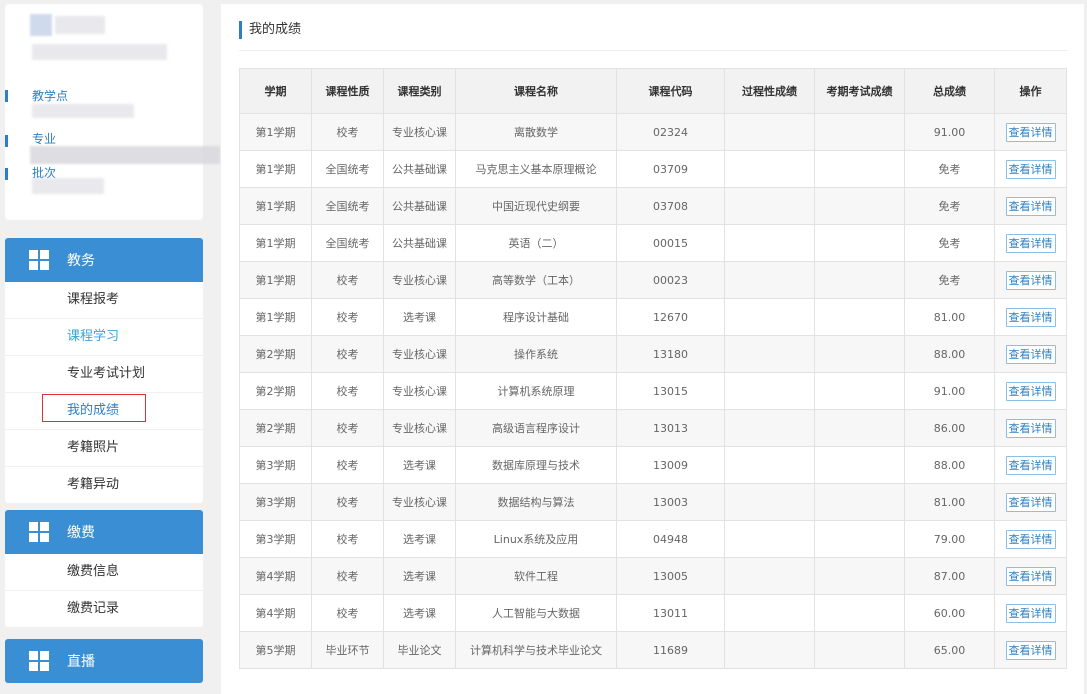 This screenshot has height=694, width=1087. What do you see at coordinates (104, 337) in the screenshot?
I see `sidebar-item-course-study: 课程学习` at bounding box center [104, 337].